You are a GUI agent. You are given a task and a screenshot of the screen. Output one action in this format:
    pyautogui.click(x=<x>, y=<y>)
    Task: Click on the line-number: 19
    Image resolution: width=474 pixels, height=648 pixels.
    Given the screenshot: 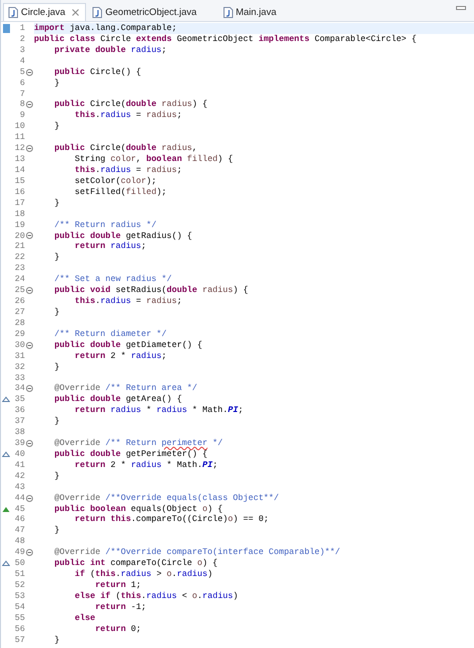 What is the action you would take?
    pyautogui.click(x=19, y=225)
    